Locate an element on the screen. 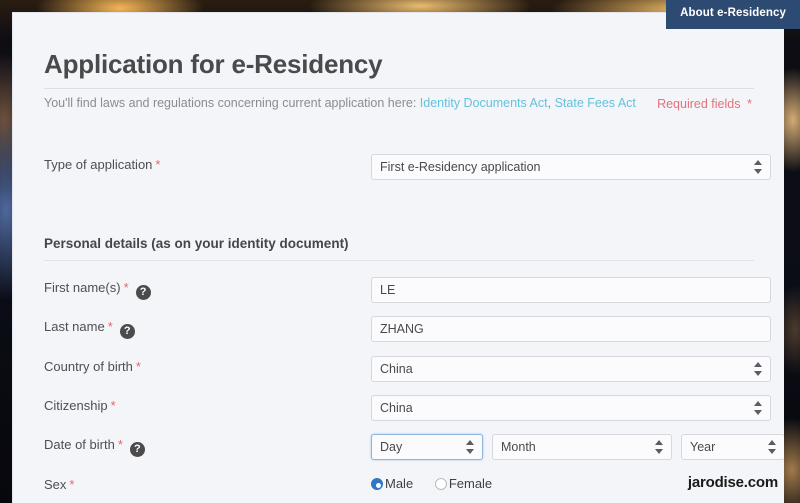 Image resolution: width=800 pixels, height=503 pixels. section-divider is located at coordinates (399, 260).